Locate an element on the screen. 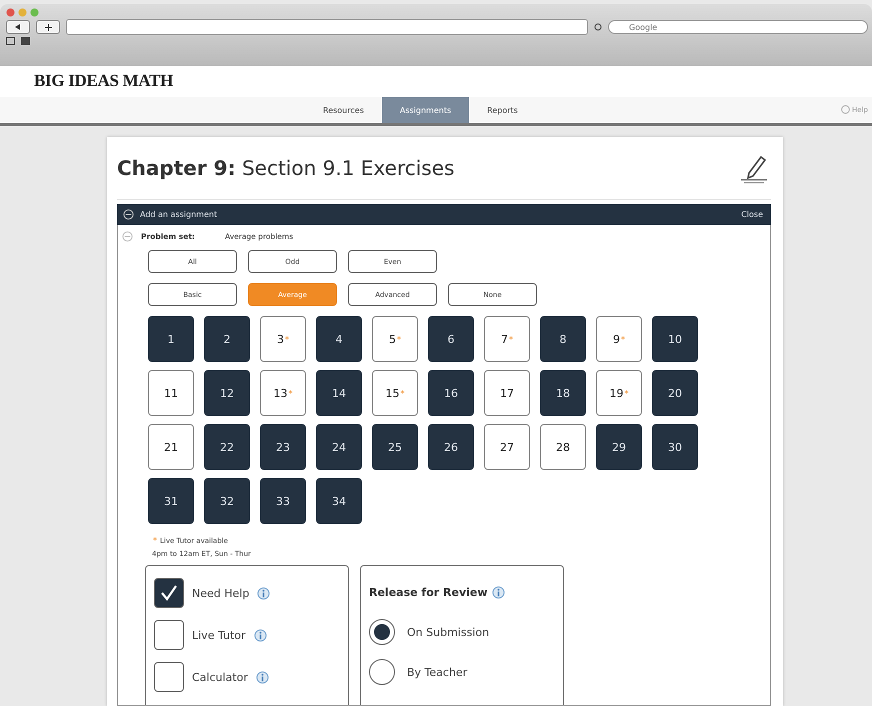 Image resolution: width=872 pixels, height=706 pixels. page-title: Chapter 9: Section 9.1 Exercises is located at coordinates (285, 168).